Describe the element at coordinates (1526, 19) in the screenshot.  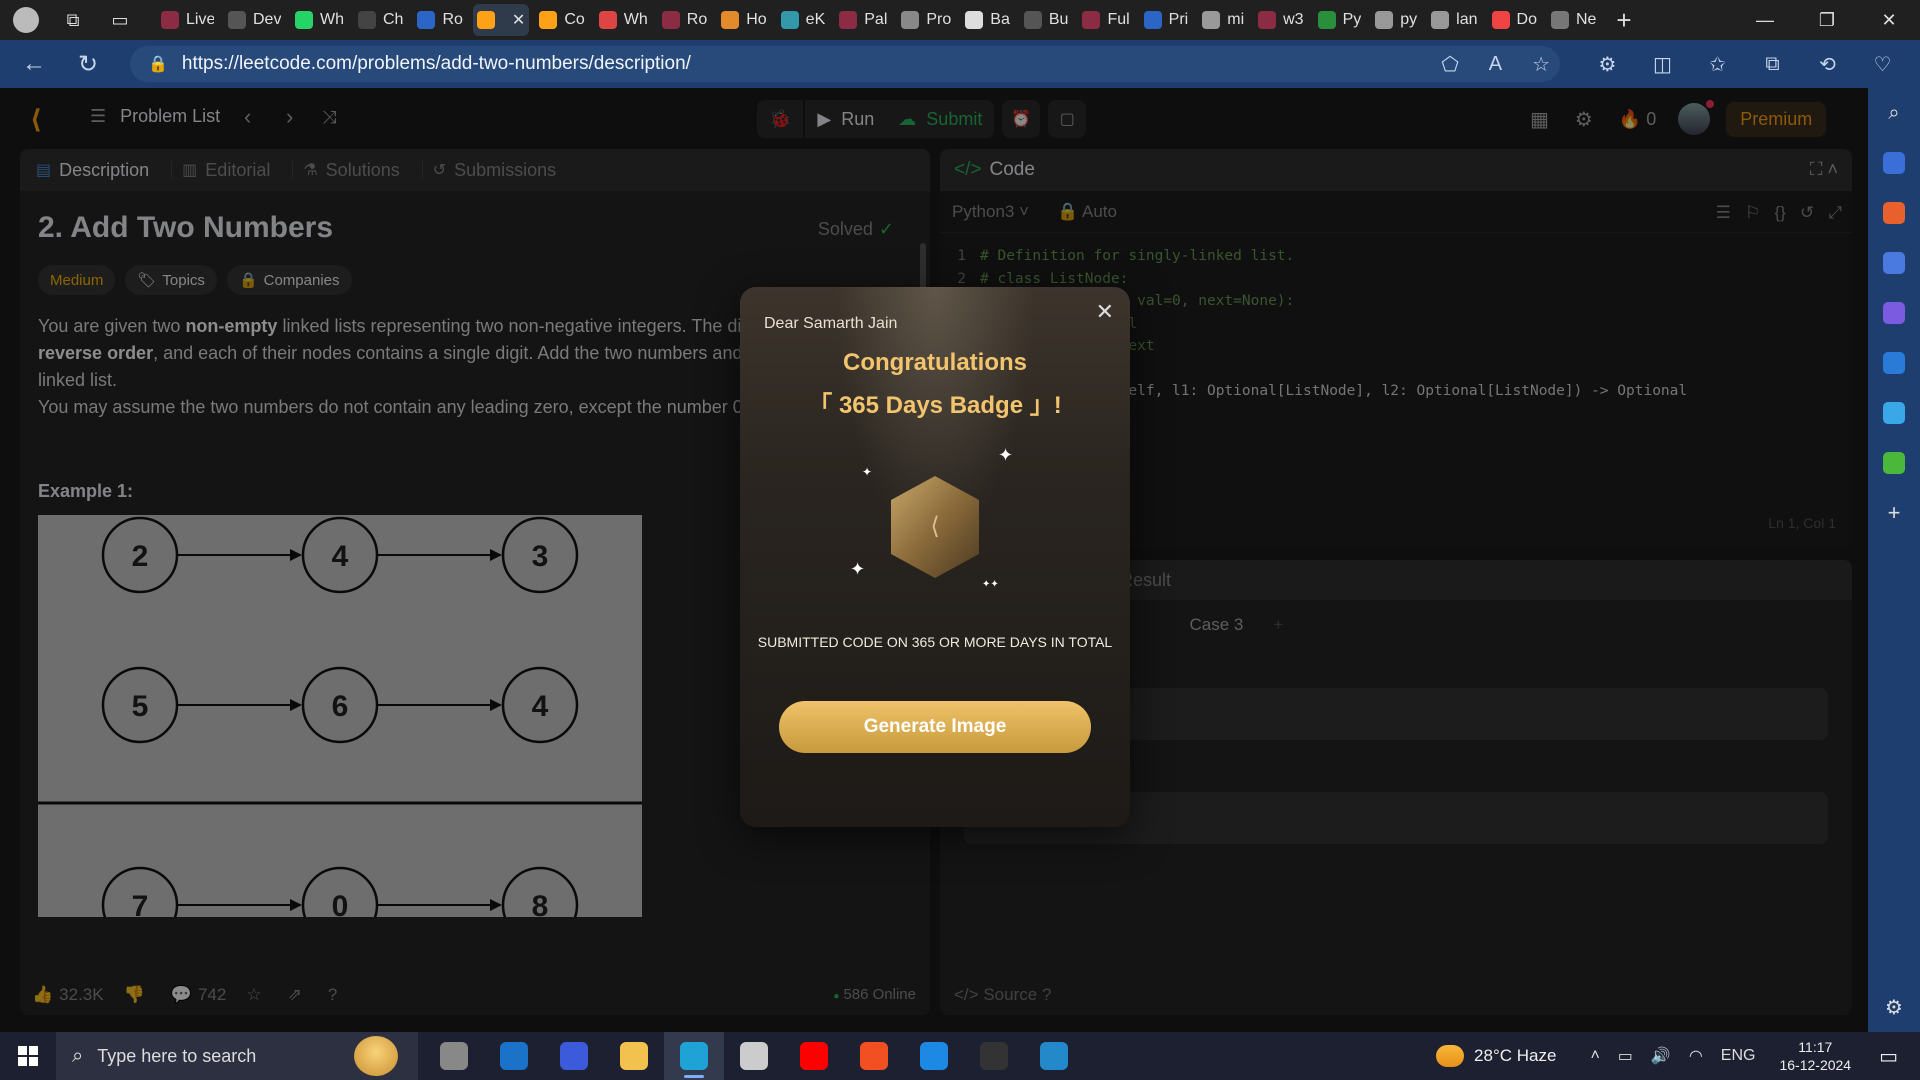
I see `tab-title: Do` at that location.